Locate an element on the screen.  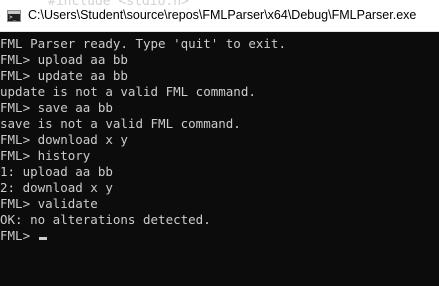
console-line: save is not a valid FML command. is located at coordinates (120, 123).